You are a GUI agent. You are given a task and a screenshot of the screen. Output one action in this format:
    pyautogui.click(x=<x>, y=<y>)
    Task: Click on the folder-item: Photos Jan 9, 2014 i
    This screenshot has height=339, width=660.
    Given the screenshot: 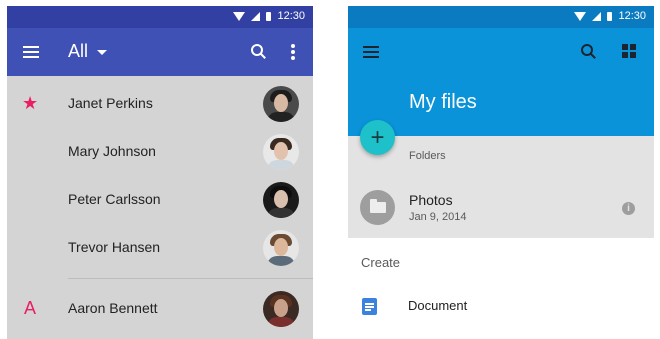 What is the action you would take?
    pyautogui.click(x=501, y=208)
    